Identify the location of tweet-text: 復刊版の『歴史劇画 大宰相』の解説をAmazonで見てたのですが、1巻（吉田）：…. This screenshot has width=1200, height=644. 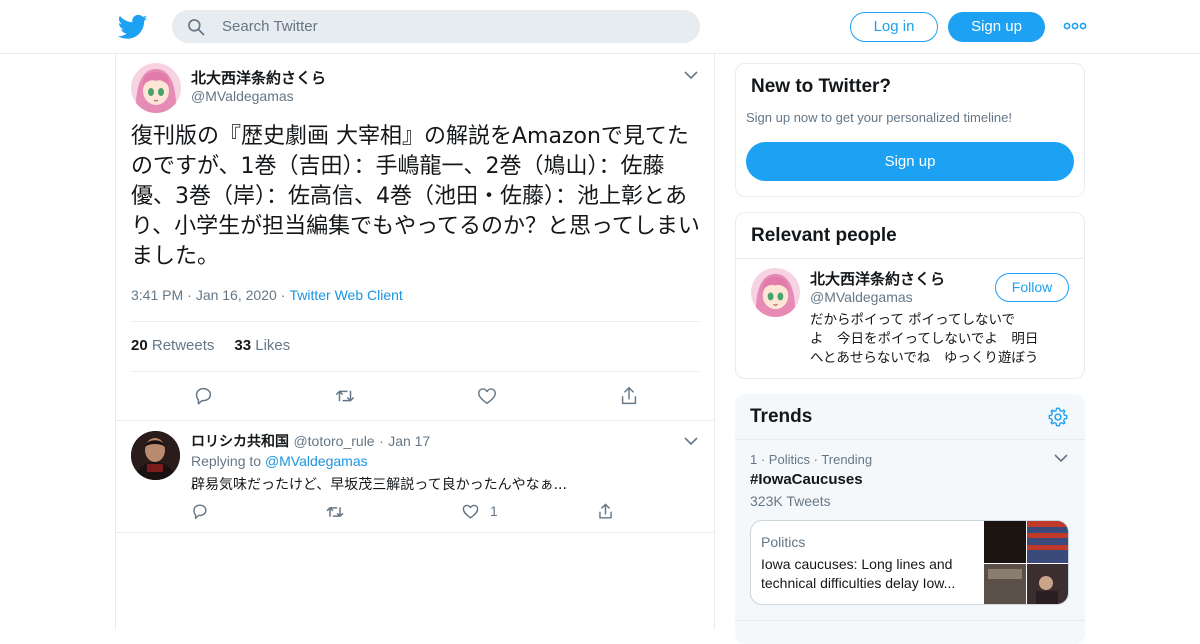
(415, 196).